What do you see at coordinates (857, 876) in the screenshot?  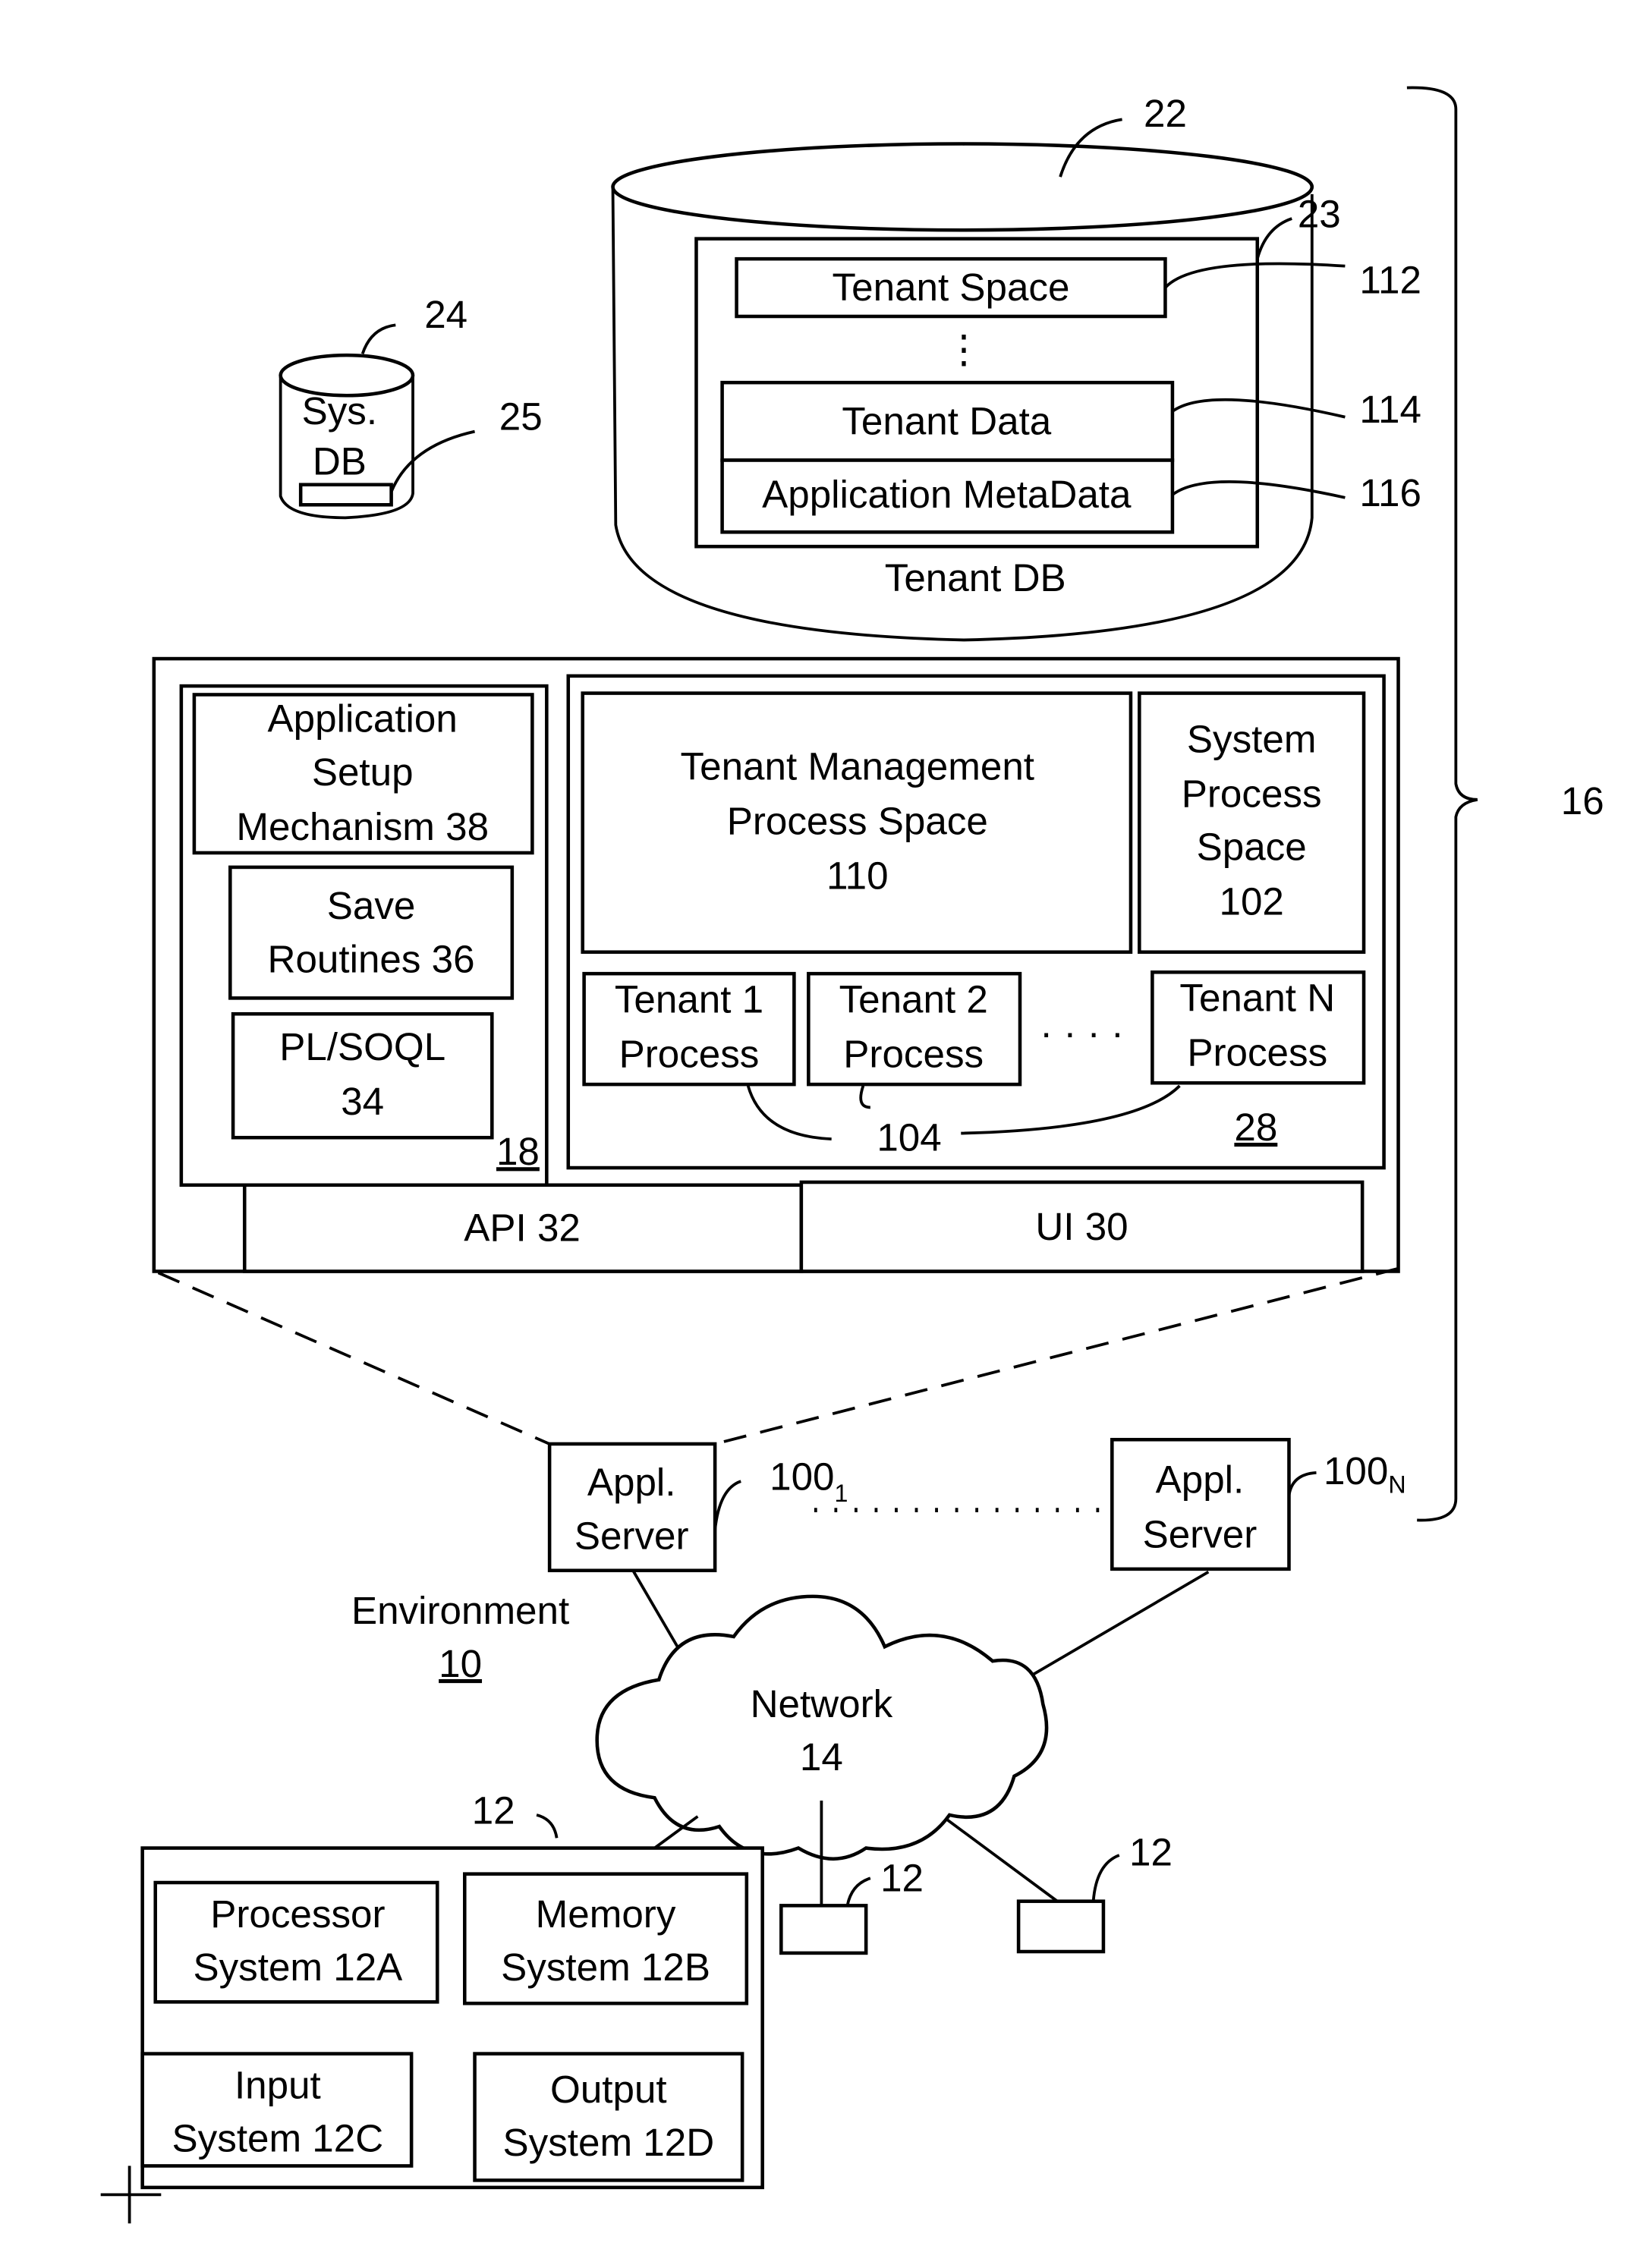 I see `tenant-mgmt-line3: 110` at bounding box center [857, 876].